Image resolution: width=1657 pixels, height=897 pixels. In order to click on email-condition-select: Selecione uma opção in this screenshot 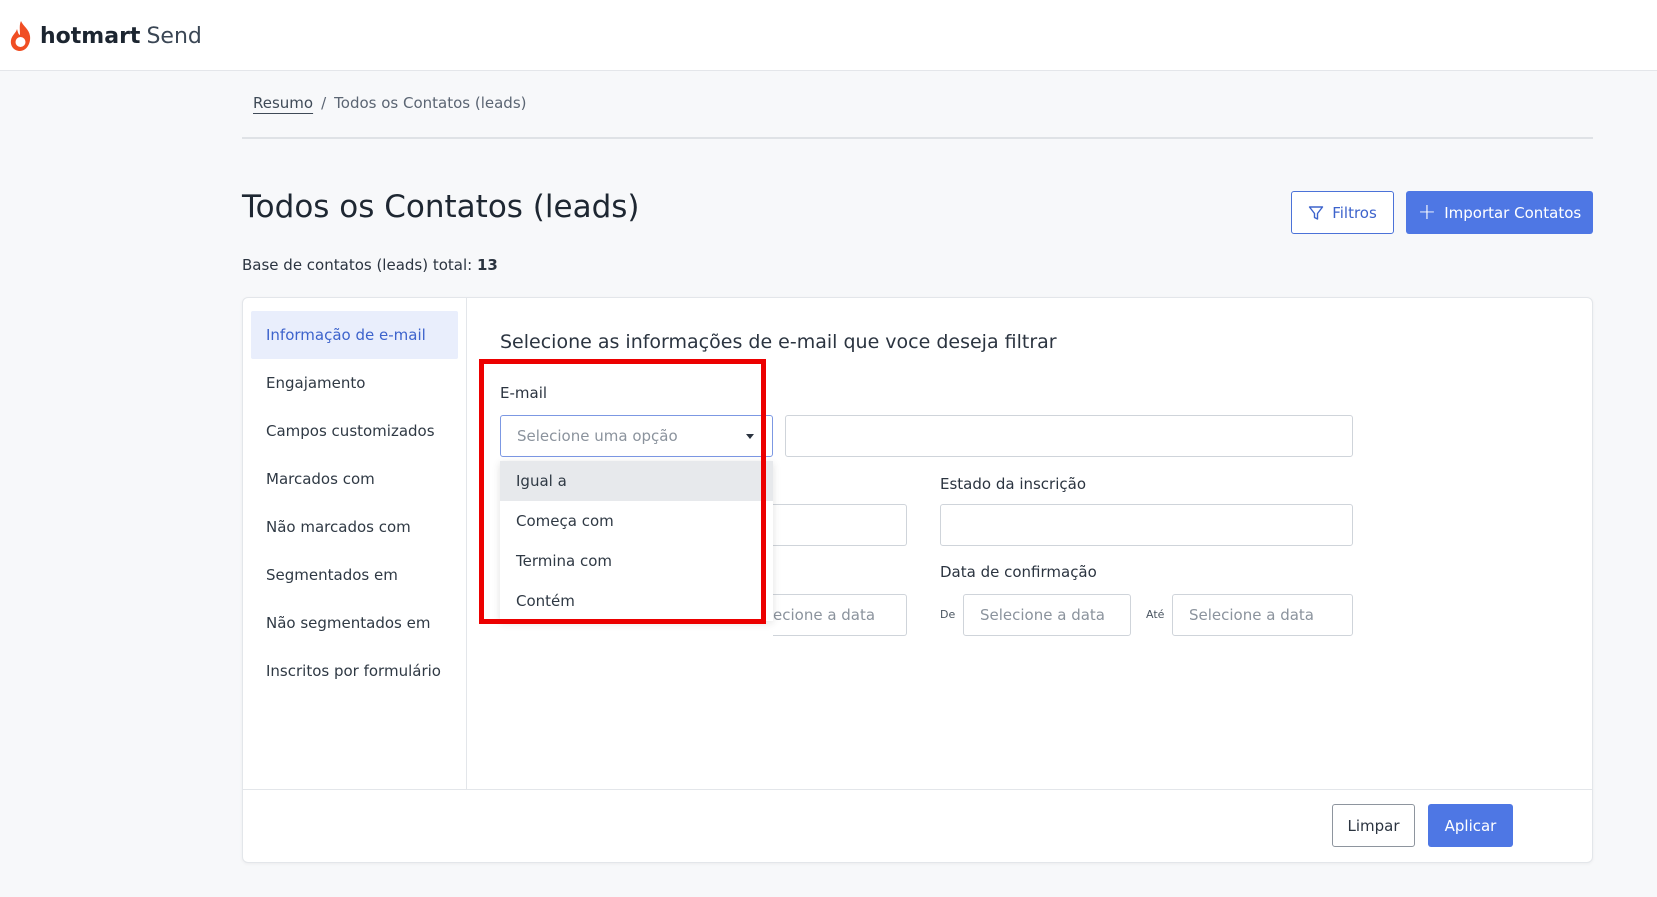, I will do `click(636, 436)`.